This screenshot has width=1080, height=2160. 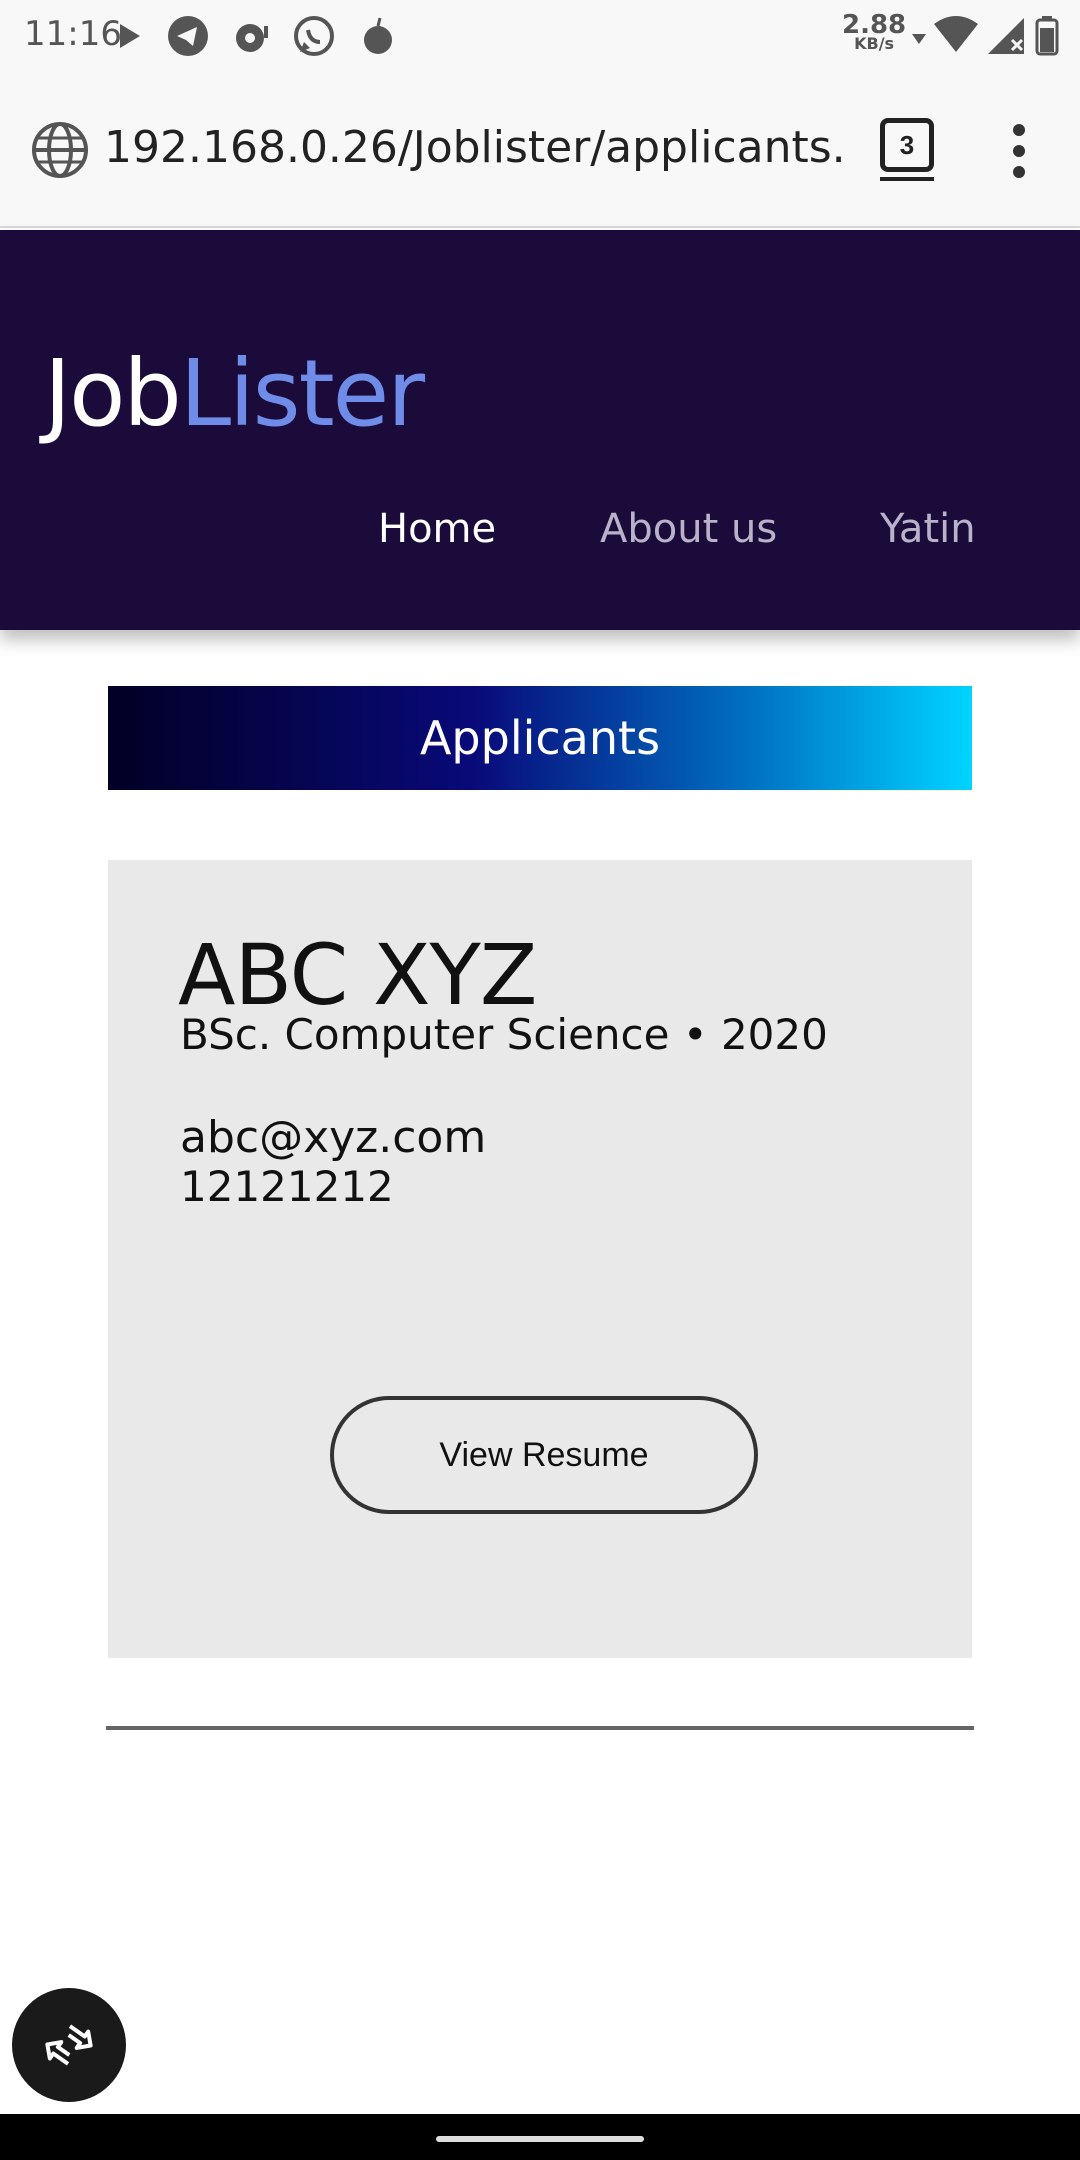 I want to click on status-bar: 11:16 2.88 KB/s, so click(x=540, y=36).